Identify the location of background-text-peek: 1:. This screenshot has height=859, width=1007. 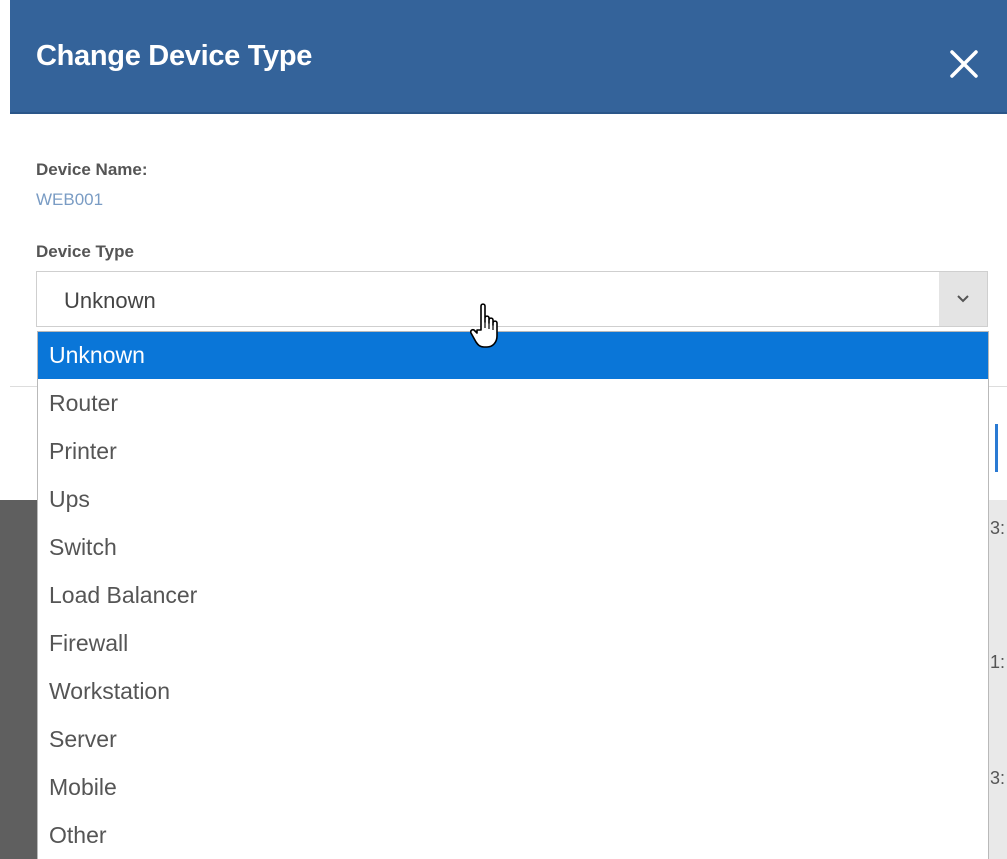
(998, 662).